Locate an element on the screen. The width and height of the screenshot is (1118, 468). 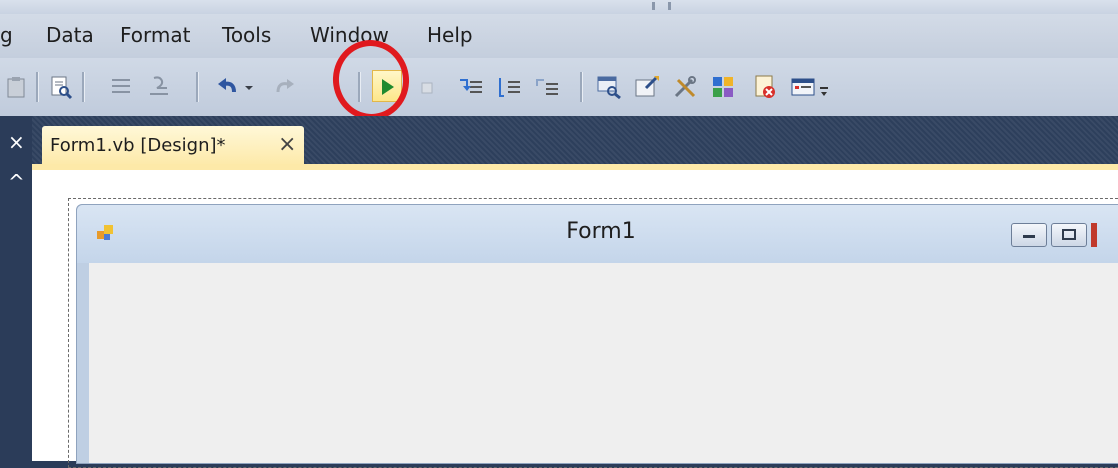
menu-bar: g Data Format Tools Window Help is located at coordinates (559, 36).